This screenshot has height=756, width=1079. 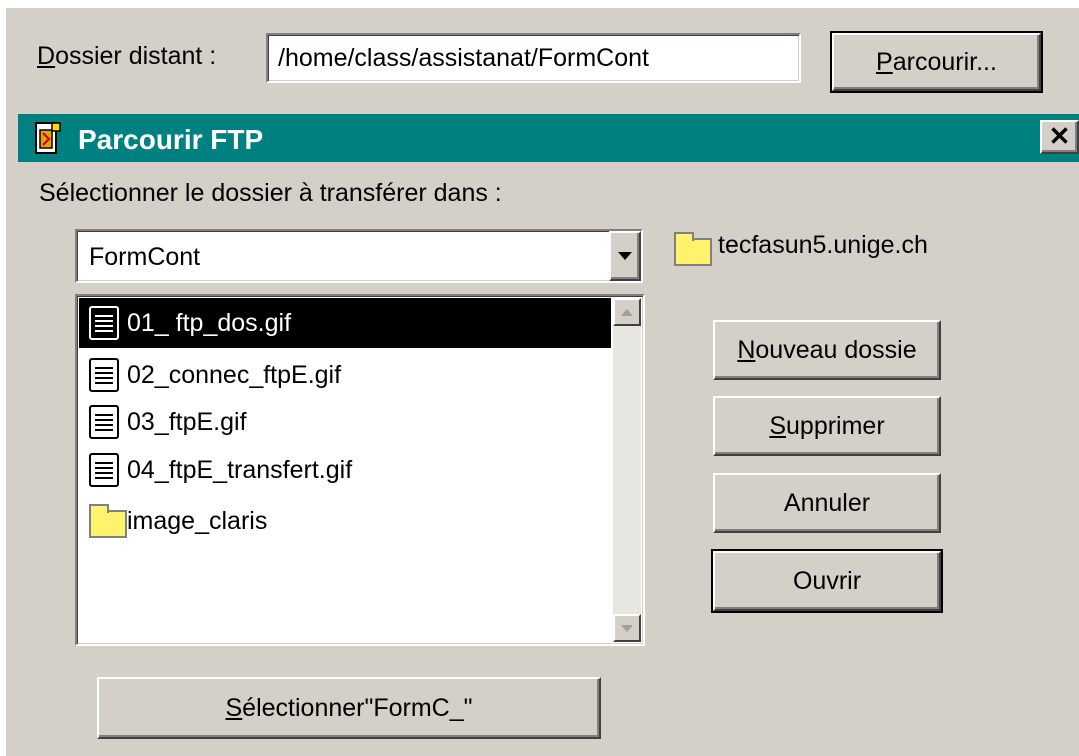 I want to click on new-folder-button: Nouveau dossie, so click(x=827, y=350).